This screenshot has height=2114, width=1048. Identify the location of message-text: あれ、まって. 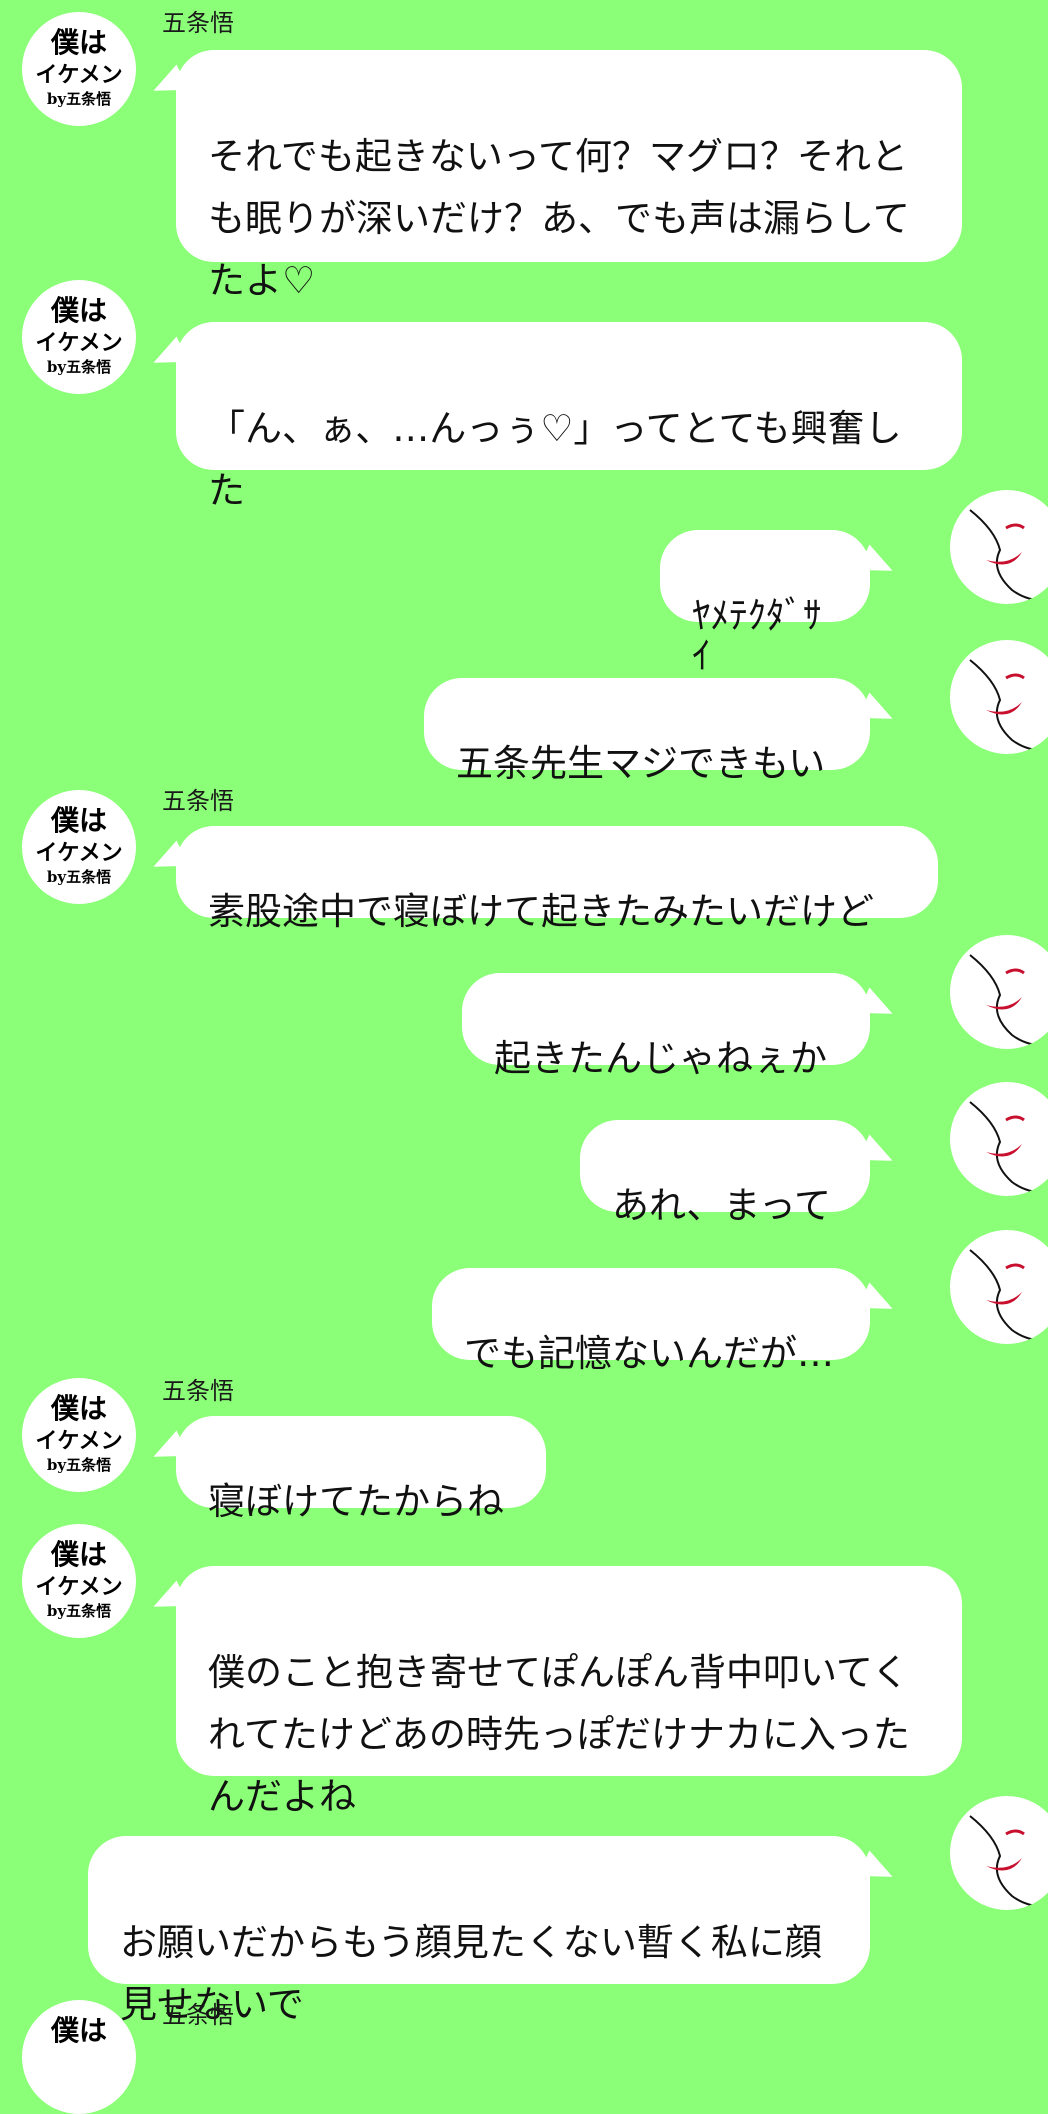
(722, 1205).